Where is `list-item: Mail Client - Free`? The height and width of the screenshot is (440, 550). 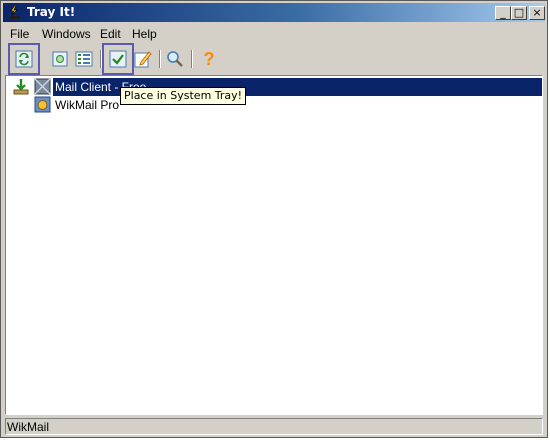
list-item: Mail Client - Free is located at coordinates (274, 87).